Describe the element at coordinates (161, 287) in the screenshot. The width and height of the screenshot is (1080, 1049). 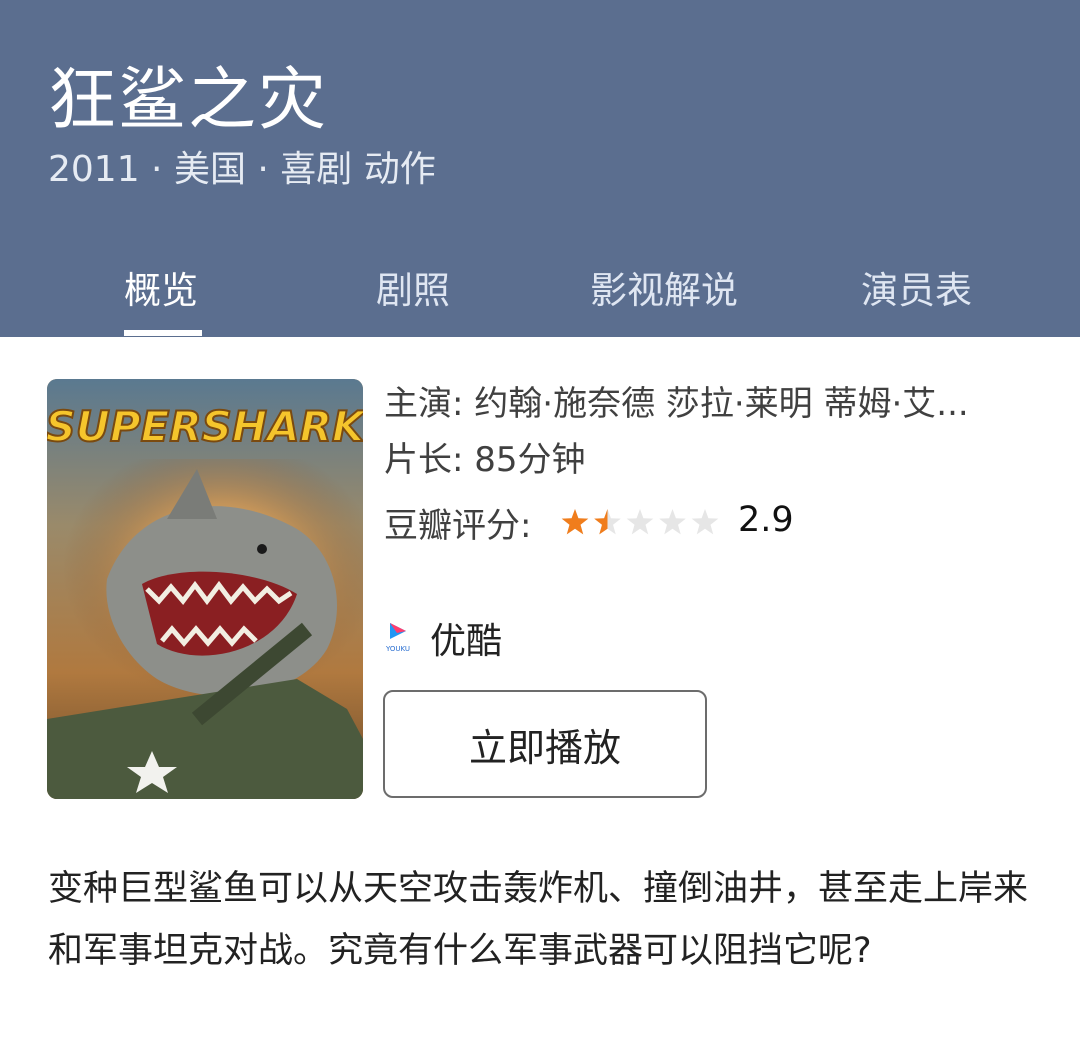
I see `tab-overview: 概览` at that location.